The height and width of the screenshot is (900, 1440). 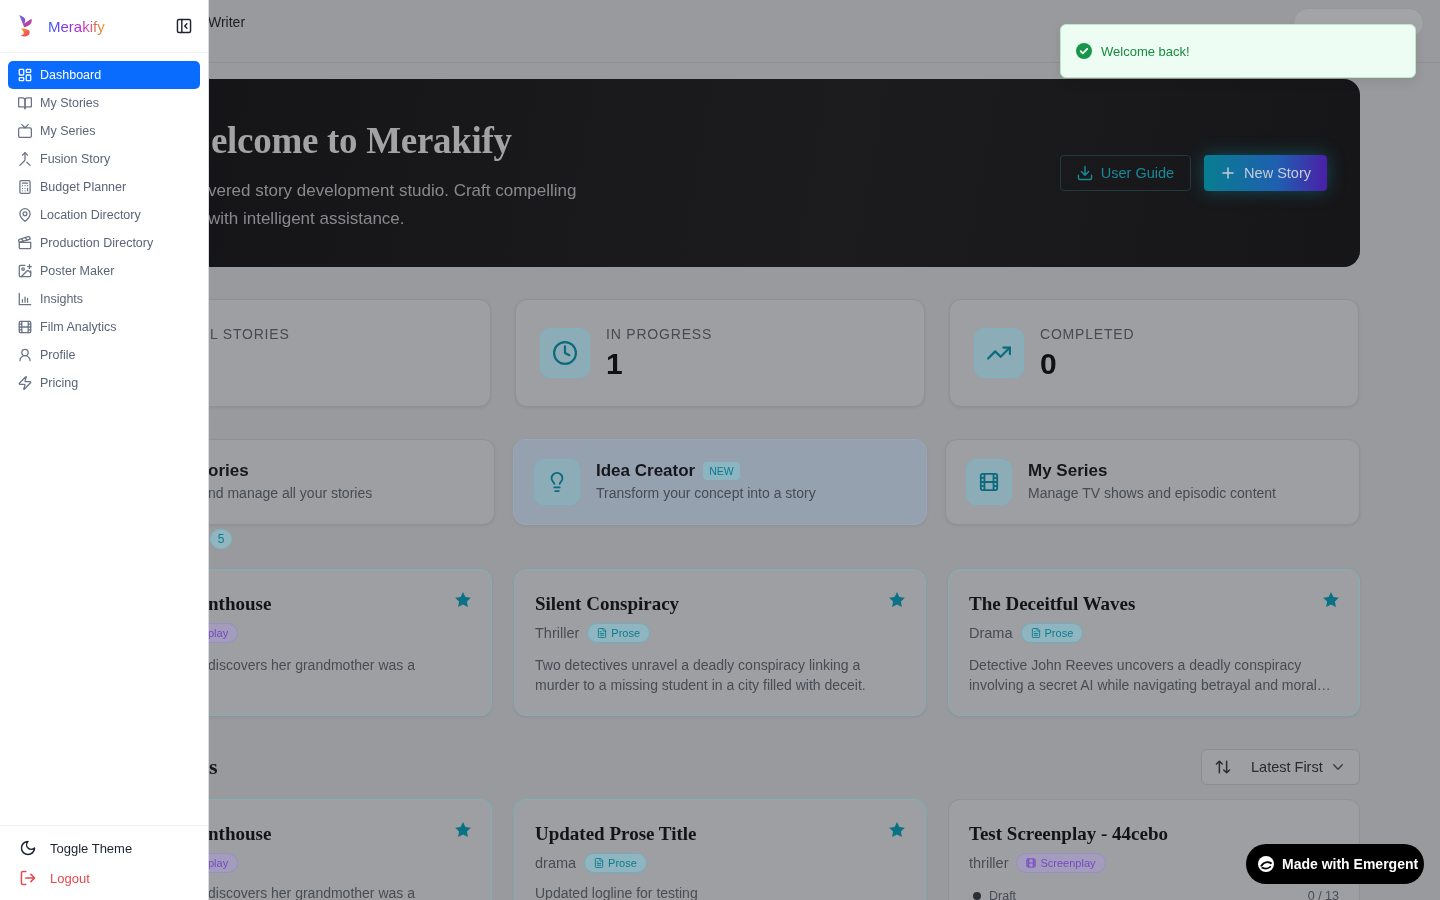 What do you see at coordinates (1068, 834) in the screenshot?
I see `story-title: Test Screenplay - 44cebo` at bounding box center [1068, 834].